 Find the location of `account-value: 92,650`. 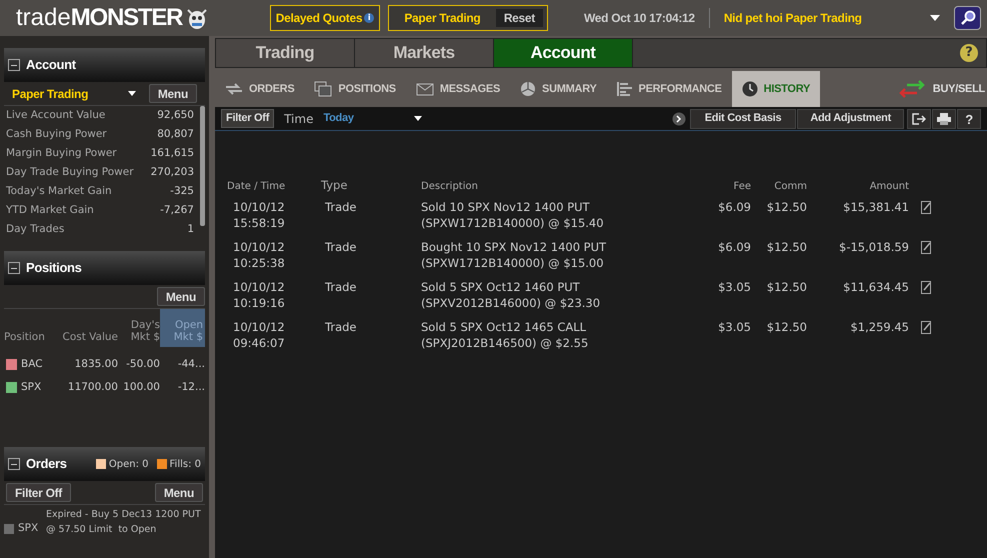

account-value: 92,650 is located at coordinates (175, 115).